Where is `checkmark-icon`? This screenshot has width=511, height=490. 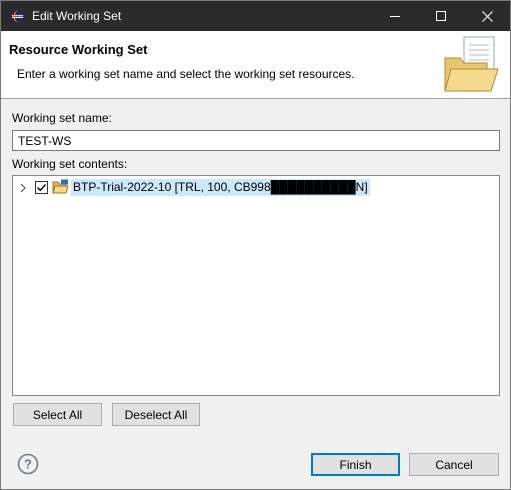
checkmark-icon is located at coordinates (42, 188).